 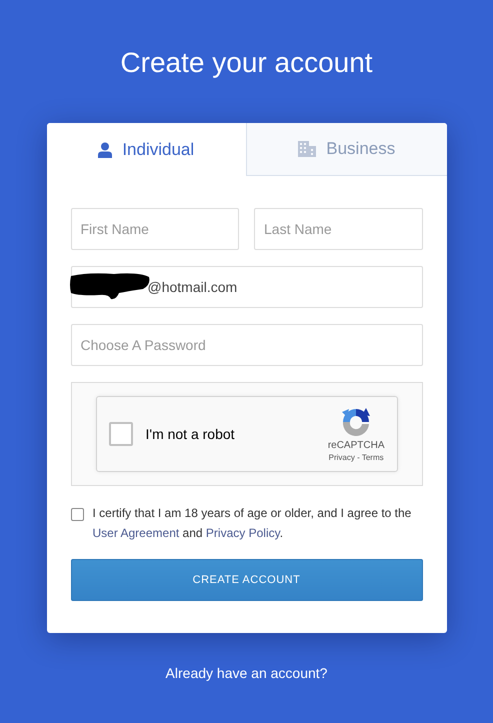 What do you see at coordinates (373, 457) in the screenshot?
I see `terms-link: Terms` at bounding box center [373, 457].